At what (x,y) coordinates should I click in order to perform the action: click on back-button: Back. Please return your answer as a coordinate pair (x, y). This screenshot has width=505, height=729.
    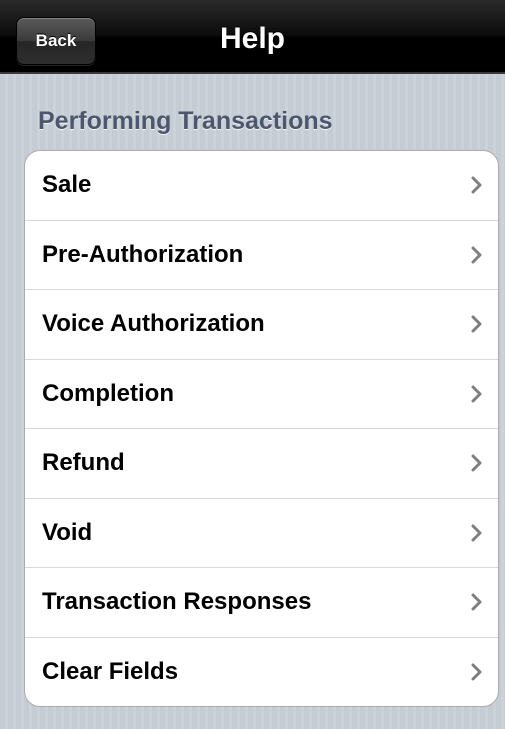
    Looking at the image, I should click on (56, 41).